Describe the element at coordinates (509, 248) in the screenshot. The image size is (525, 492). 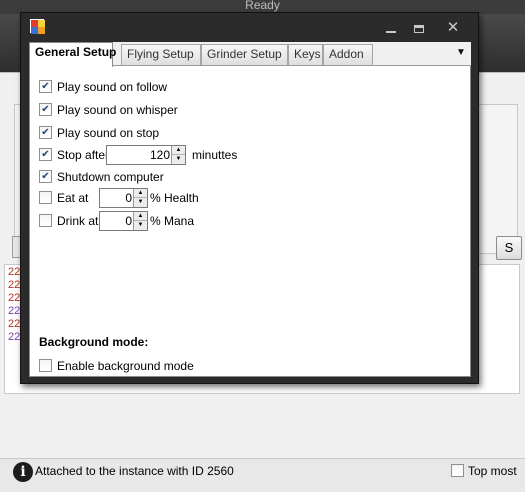
I see `app-s-button: S` at that location.